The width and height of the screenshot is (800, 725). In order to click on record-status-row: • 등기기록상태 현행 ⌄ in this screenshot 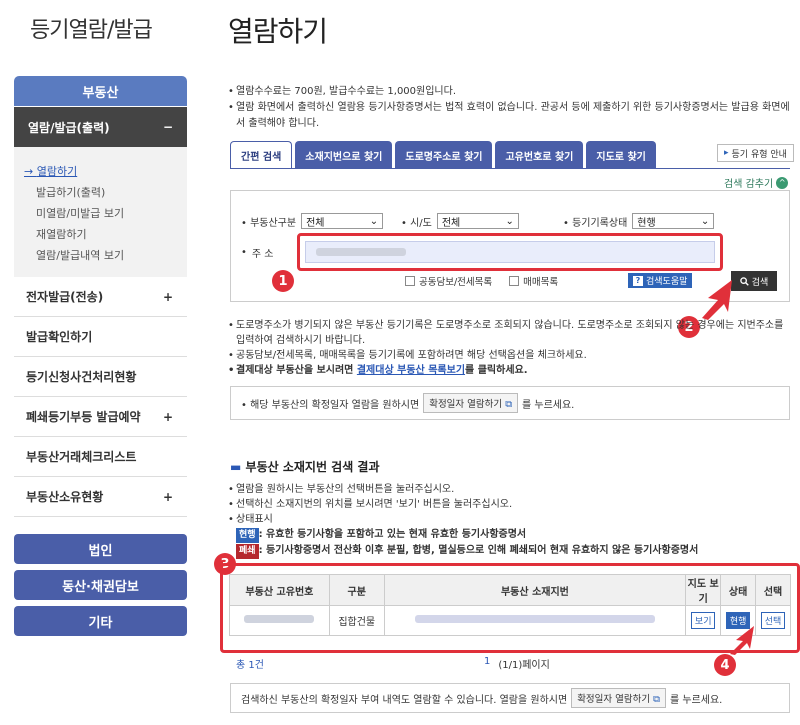, I will do `click(639, 221)`.